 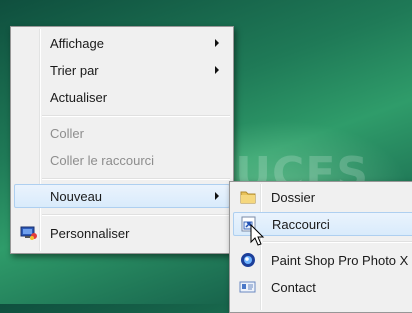 I want to click on menu-item-label: Actualiser, so click(x=79, y=97).